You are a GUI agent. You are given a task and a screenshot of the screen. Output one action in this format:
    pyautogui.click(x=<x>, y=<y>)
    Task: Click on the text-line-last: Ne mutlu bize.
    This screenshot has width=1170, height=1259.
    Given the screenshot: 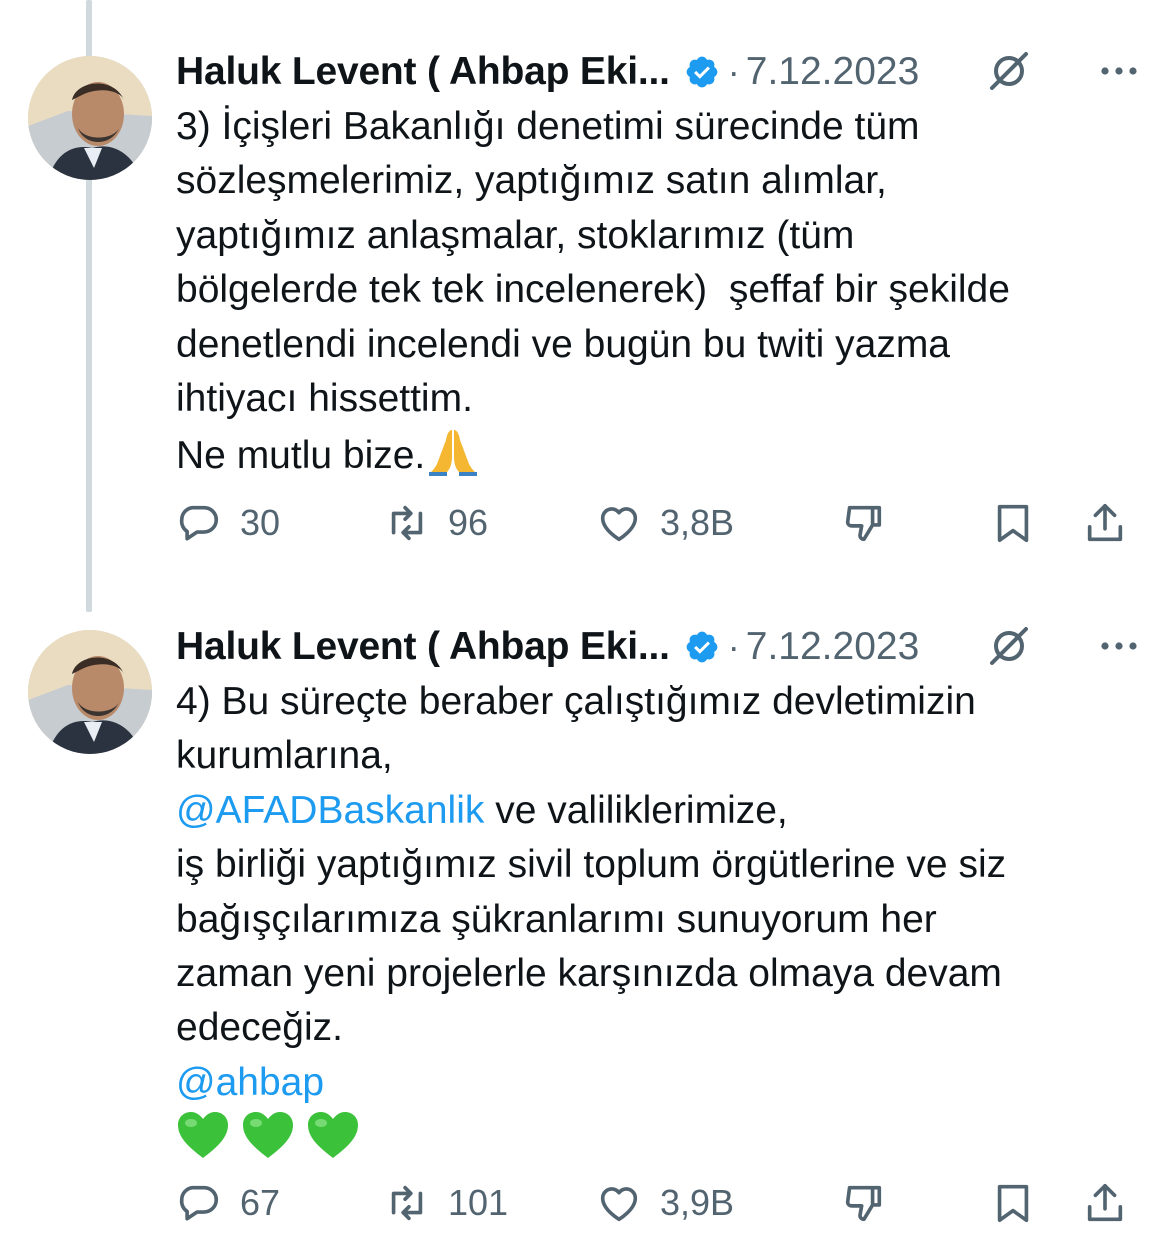 What is the action you would take?
    pyautogui.click(x=663, y=454)
    